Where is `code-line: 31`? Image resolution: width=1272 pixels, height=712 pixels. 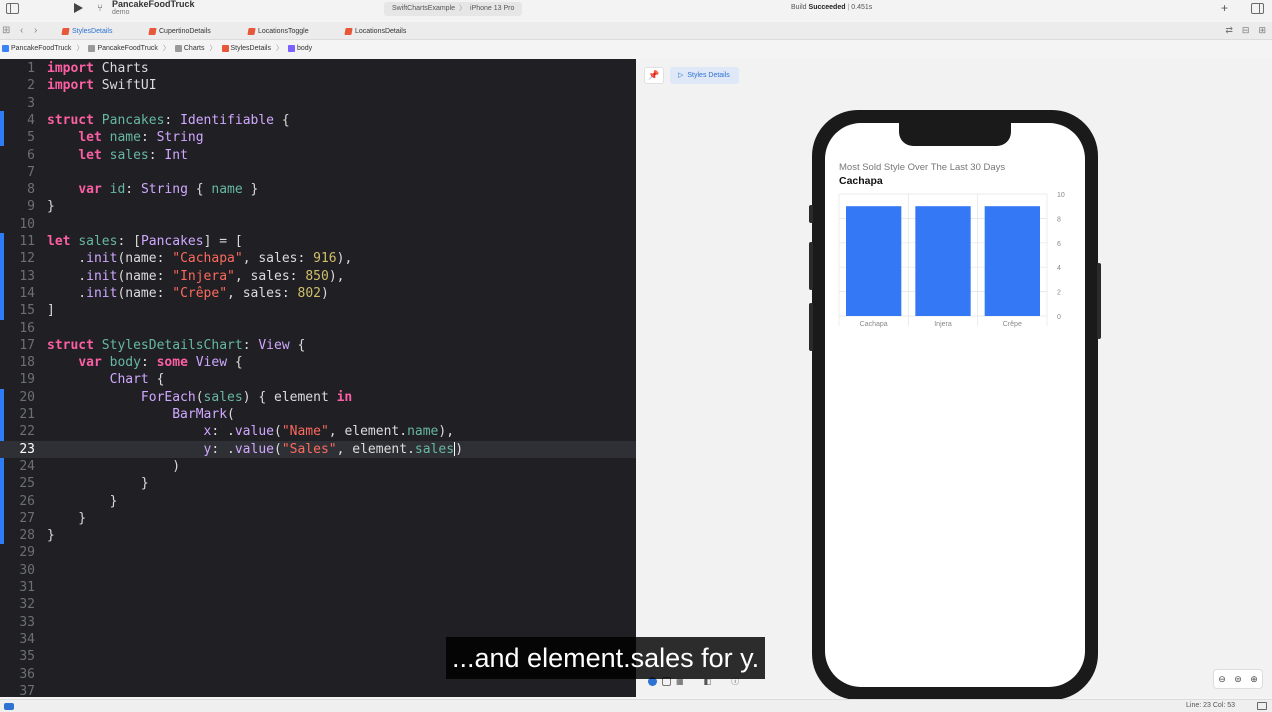
code-line: 31 is located at coordinates (318, 587).